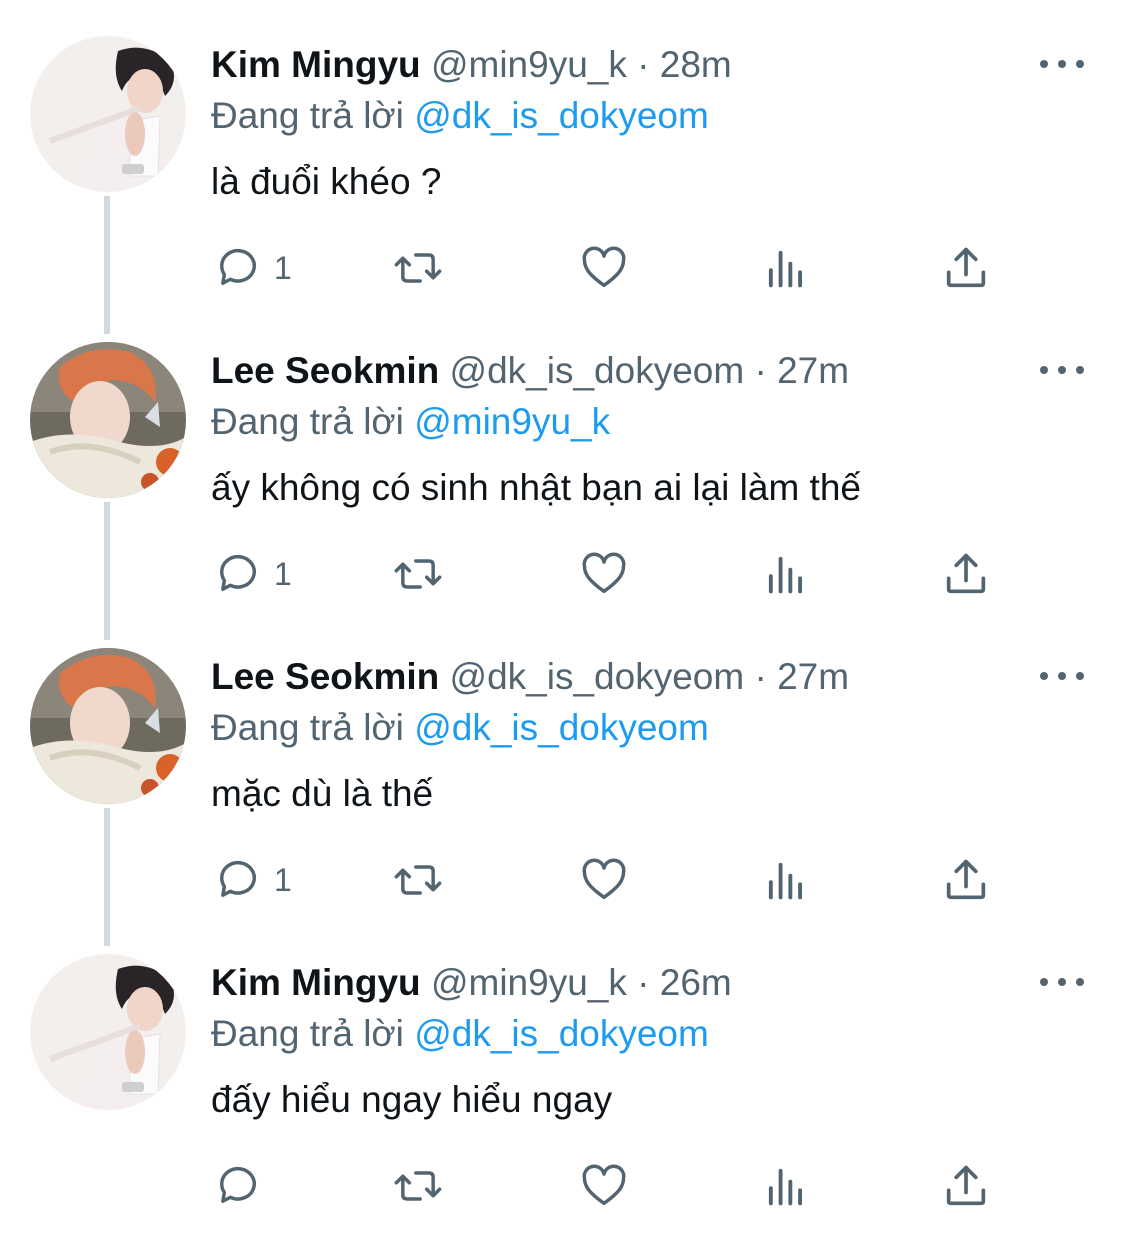  What do you see at coordinates (412, 1099) in the screenshot?
I see `tweet-text: đấy hiểu ngay hiểu ngay` at bounding box center [412, 1099].